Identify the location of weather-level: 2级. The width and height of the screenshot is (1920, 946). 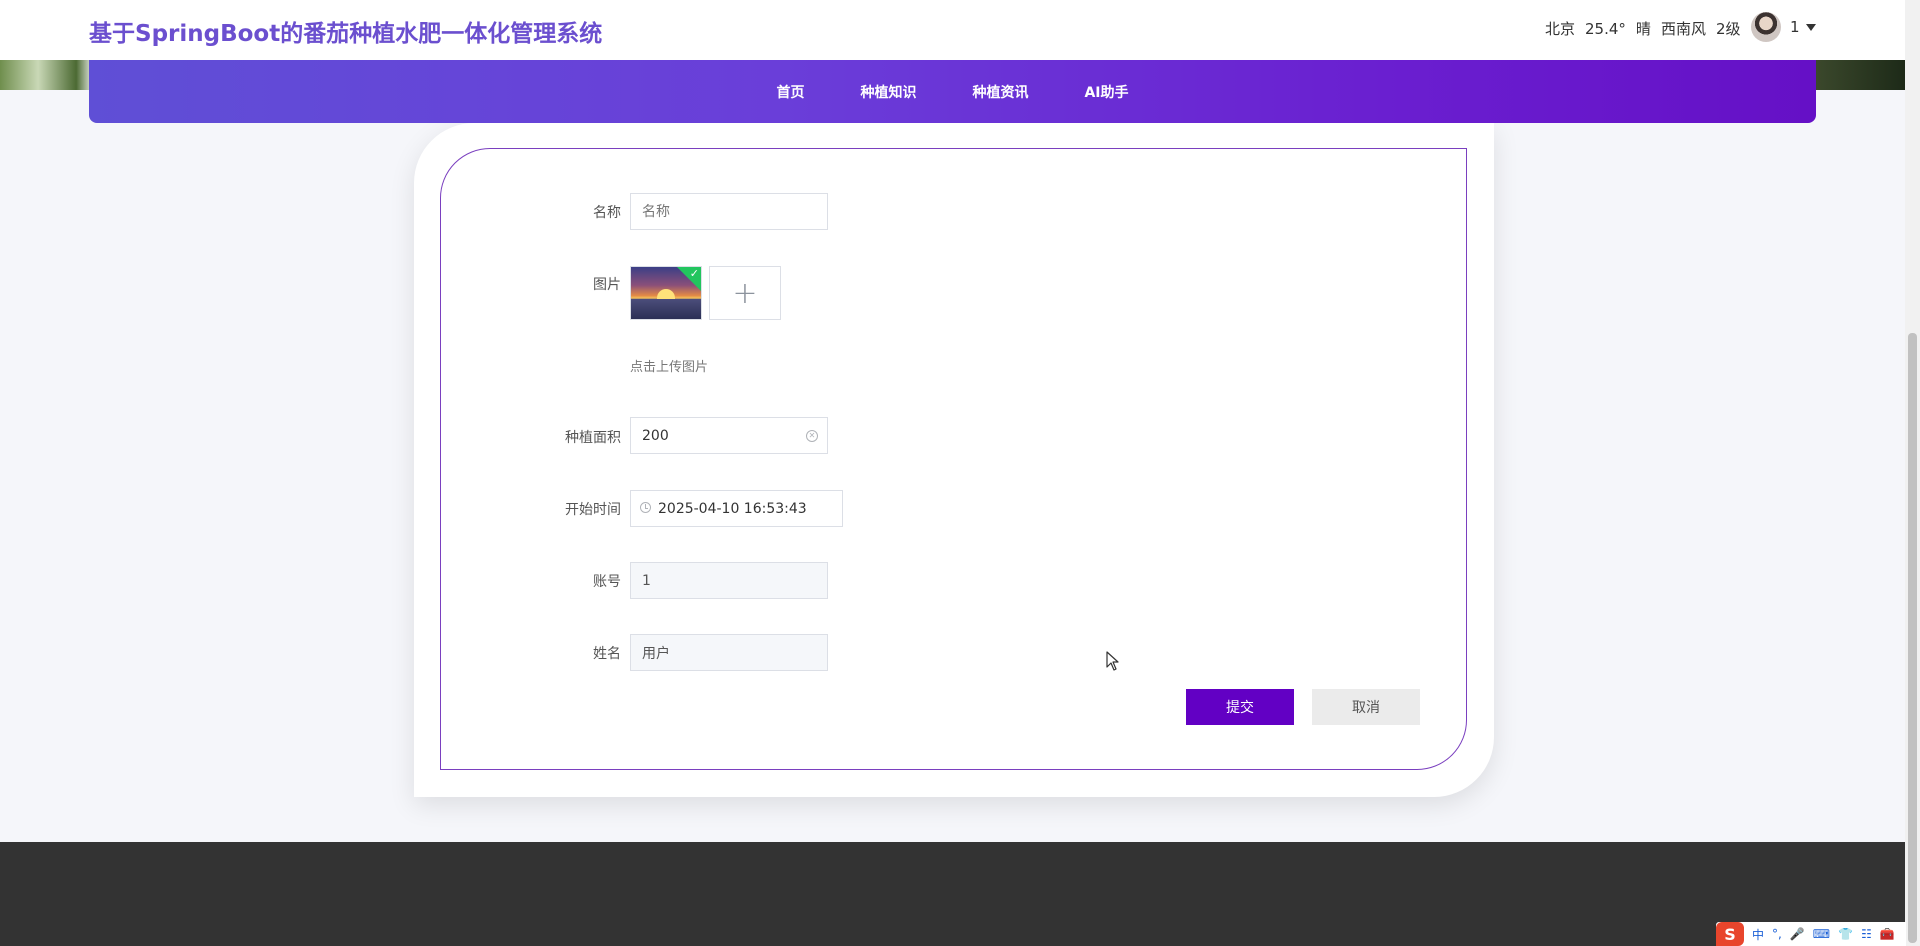
(1728, 29).